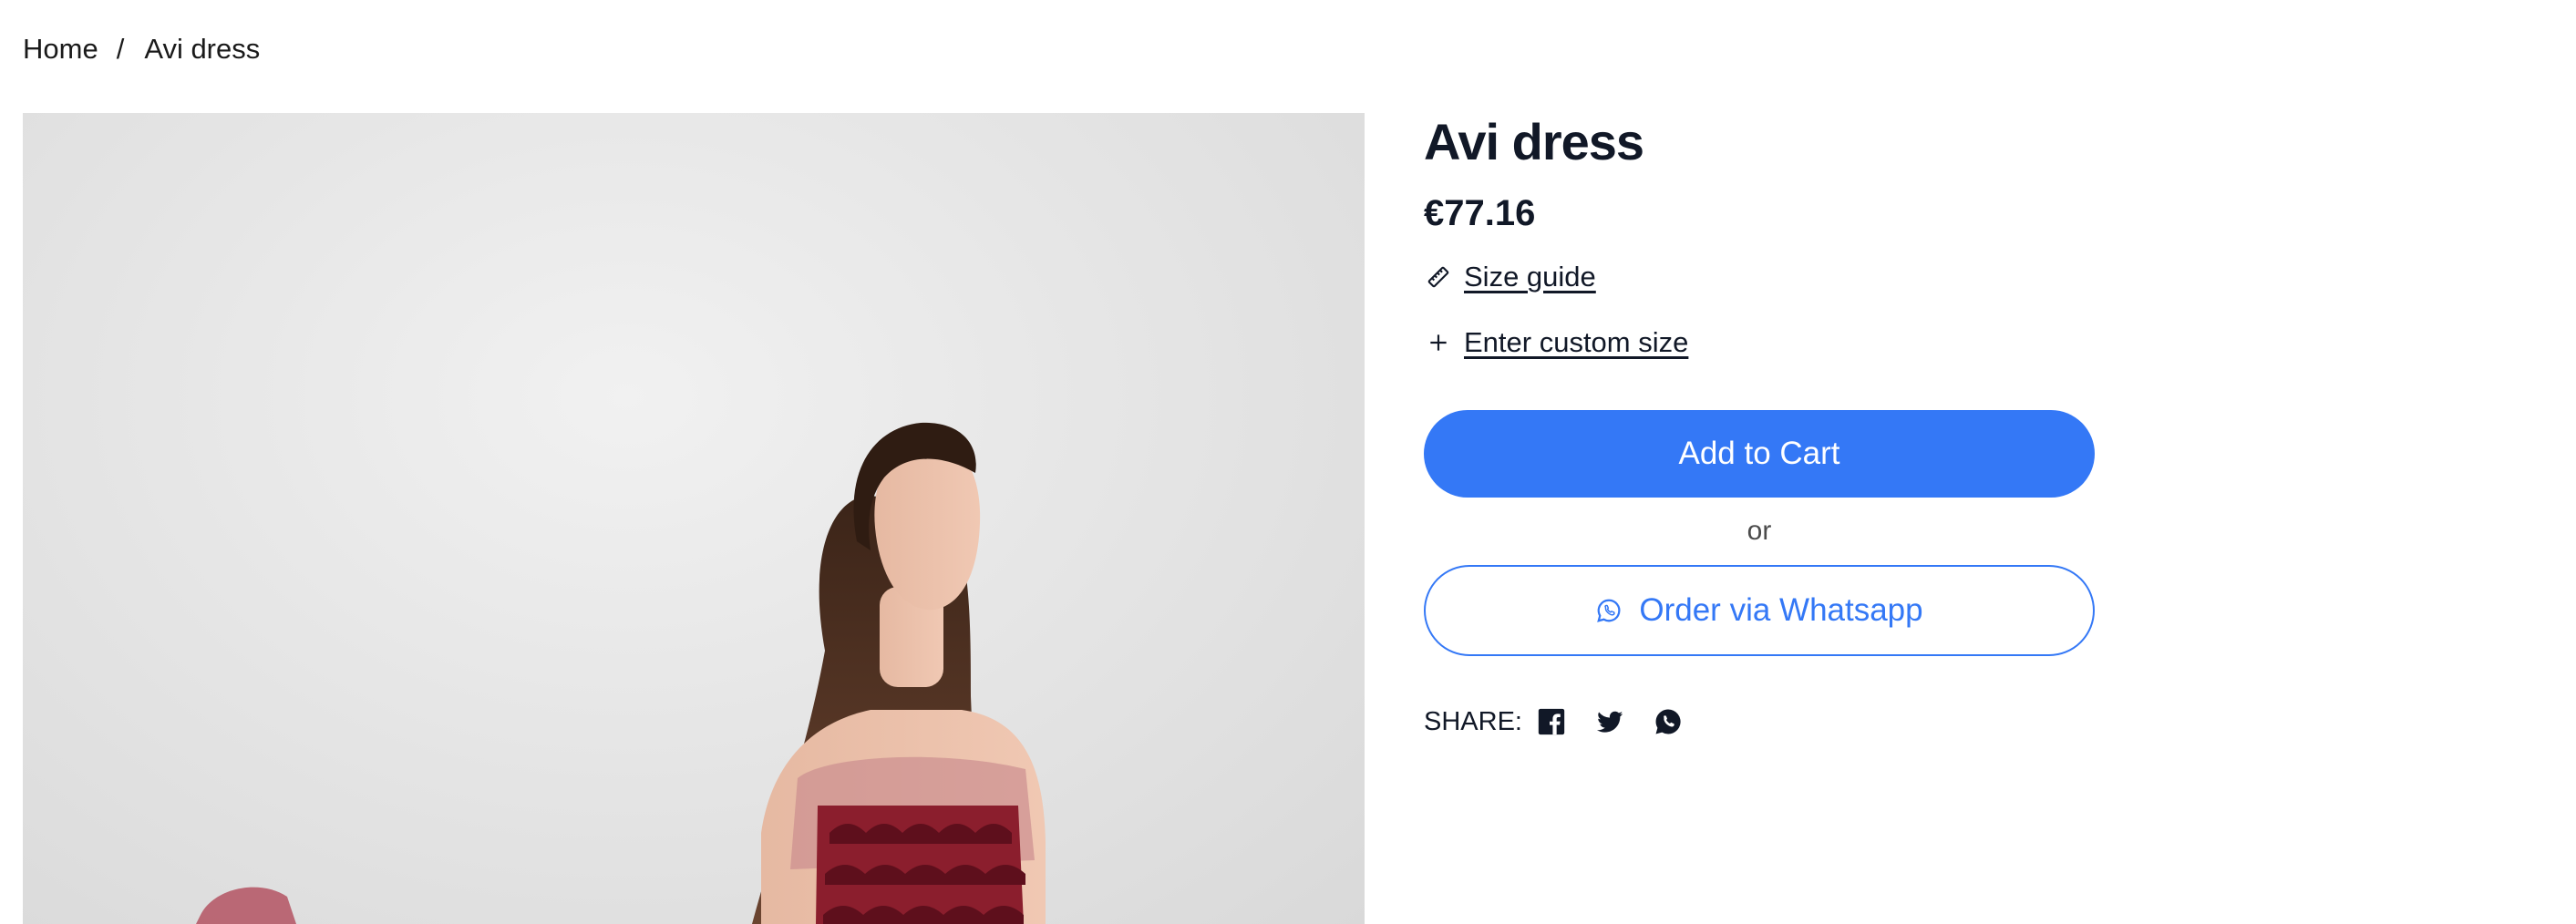 Image resolution: width=2576 pixels, height=924 pixels. What do you see at coordinates (1438, 277) in the screenshot?
I see `ruler-icon` at bounding box center [1438, 277].